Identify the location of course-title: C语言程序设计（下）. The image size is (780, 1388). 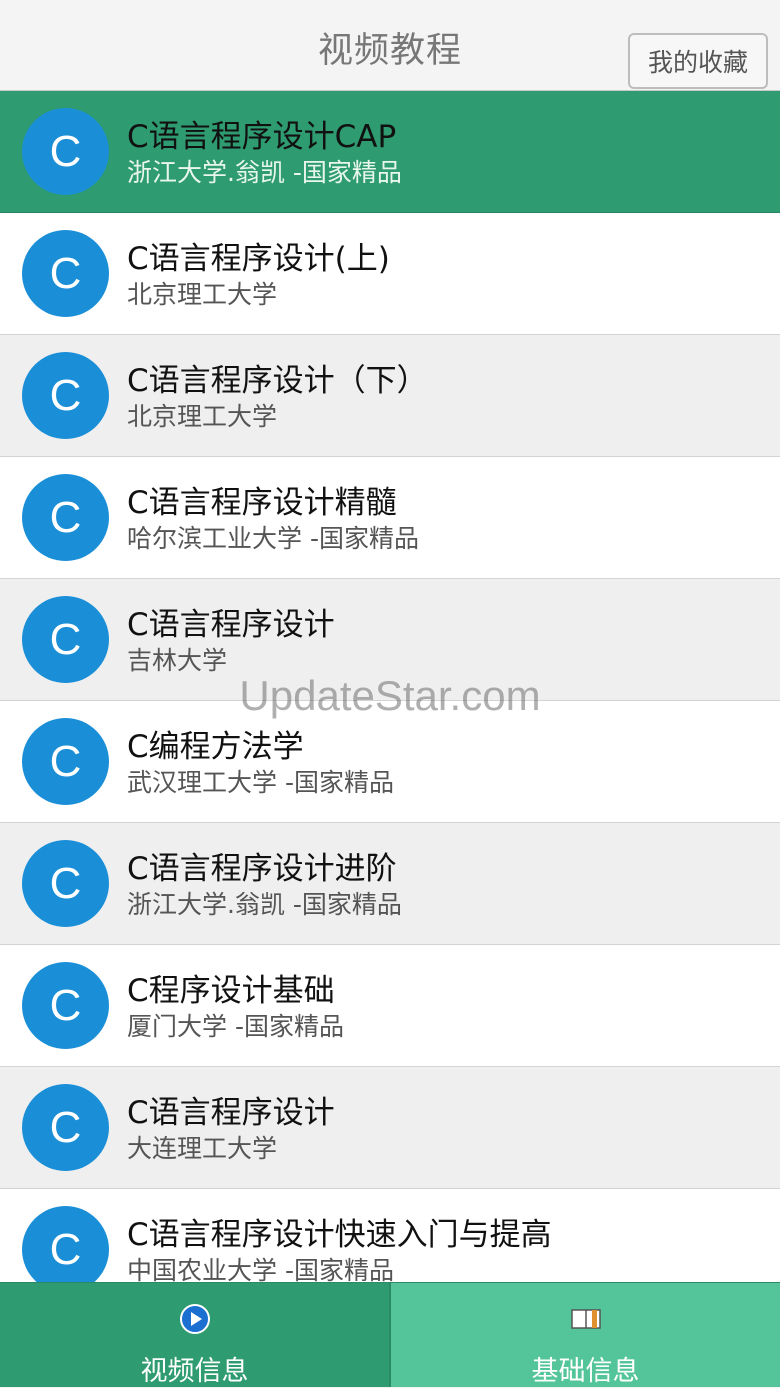
(277, 381).